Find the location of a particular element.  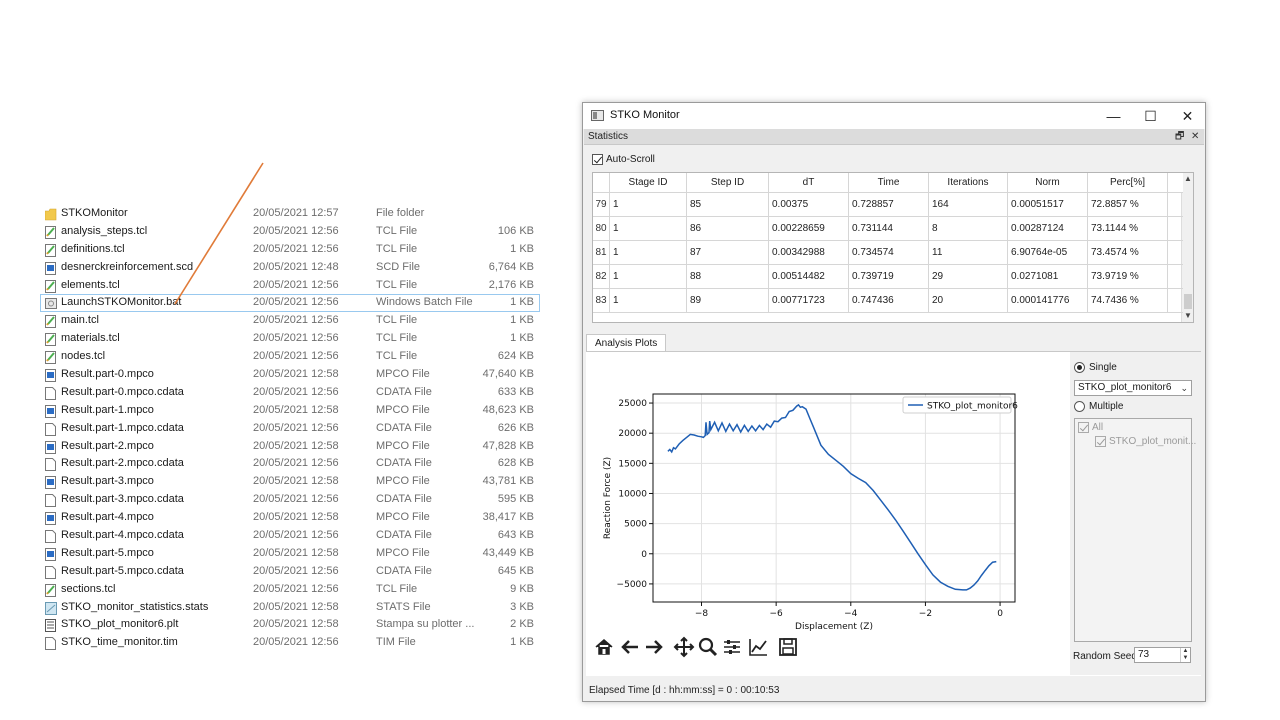

table-cell: 0.0271081 is located at coordinates (1048, 277).